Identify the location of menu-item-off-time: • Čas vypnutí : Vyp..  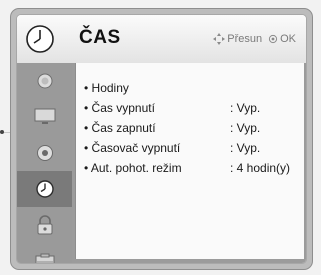
(194, 108).